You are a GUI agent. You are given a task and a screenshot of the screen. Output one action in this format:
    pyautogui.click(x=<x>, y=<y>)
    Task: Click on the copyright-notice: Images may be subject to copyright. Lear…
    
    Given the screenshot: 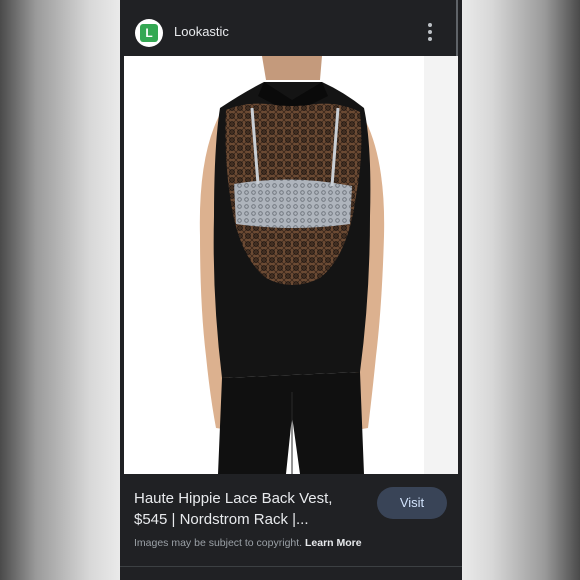 What is the action you would take?
    pyautogui.click(x=248, y=543)
    